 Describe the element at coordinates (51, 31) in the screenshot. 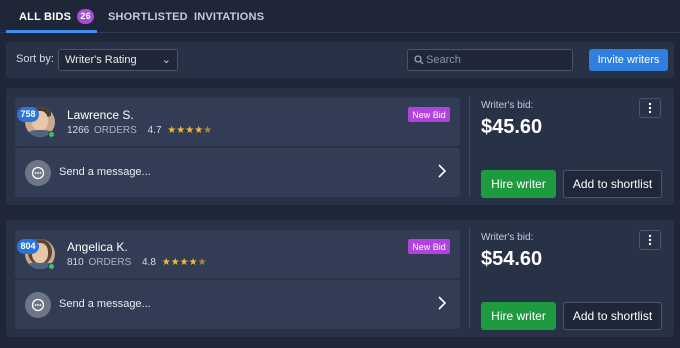

I see `active-tab-indicator` at that location.